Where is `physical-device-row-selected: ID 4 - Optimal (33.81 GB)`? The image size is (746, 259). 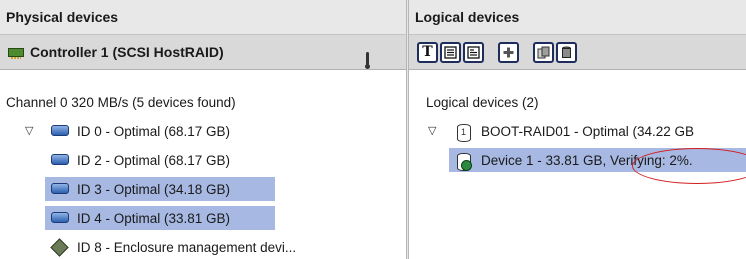
physical-device-row-selected: ID 4 - Optimal (33.81 GB) is located at coordinates (160, 218).